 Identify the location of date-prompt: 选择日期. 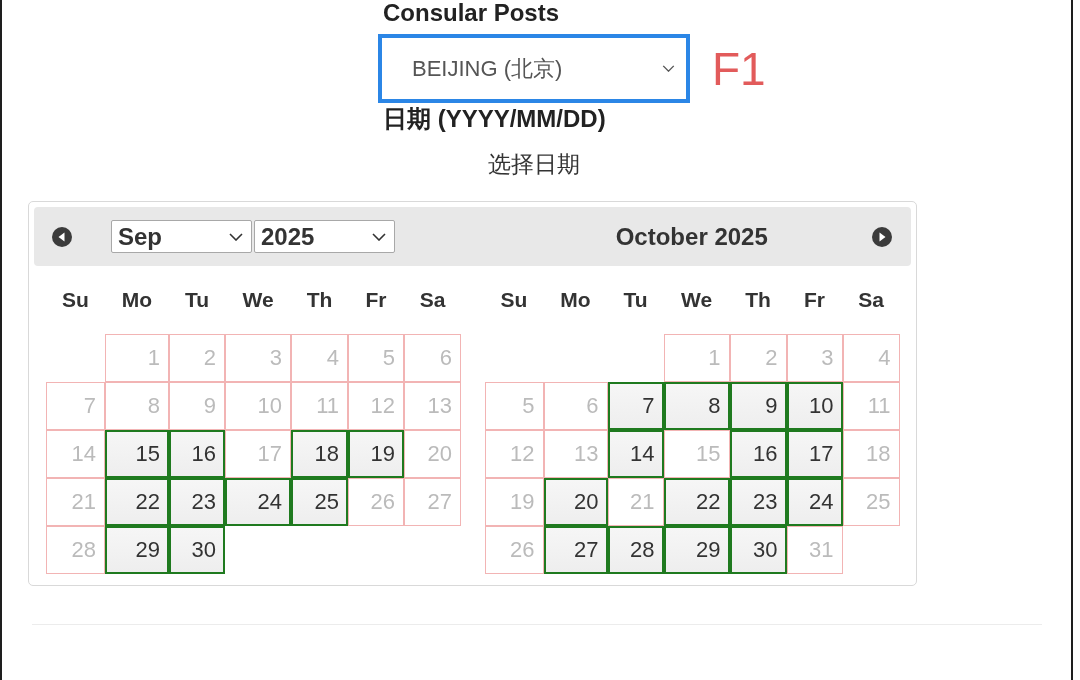
(534, 164).